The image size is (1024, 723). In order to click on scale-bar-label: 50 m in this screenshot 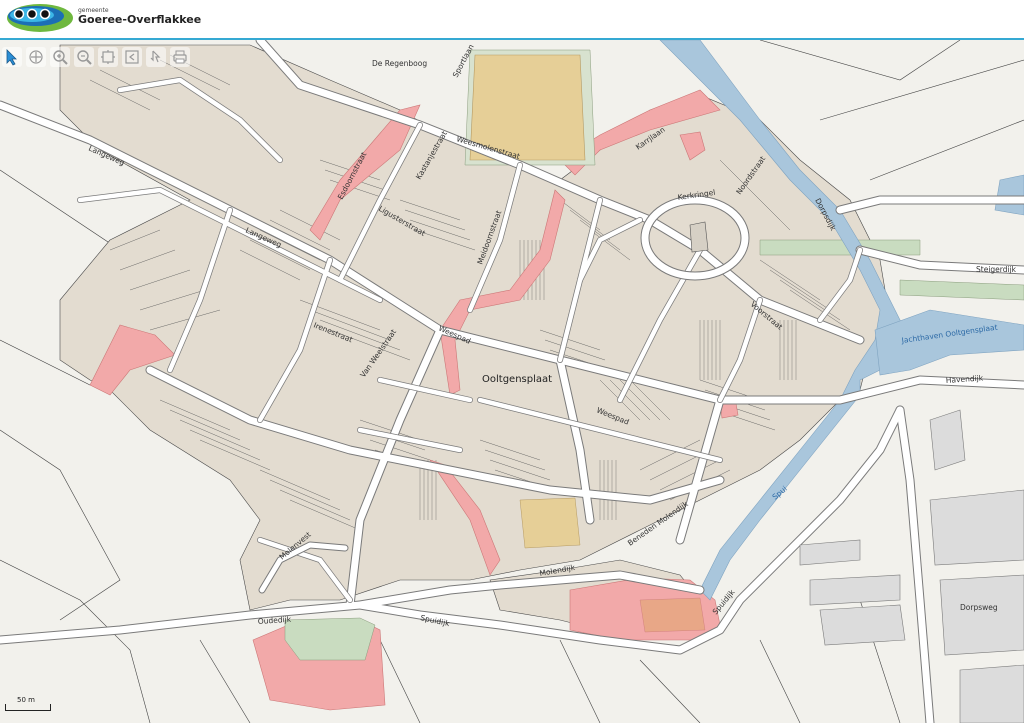, I will do `click(26, 700)`.